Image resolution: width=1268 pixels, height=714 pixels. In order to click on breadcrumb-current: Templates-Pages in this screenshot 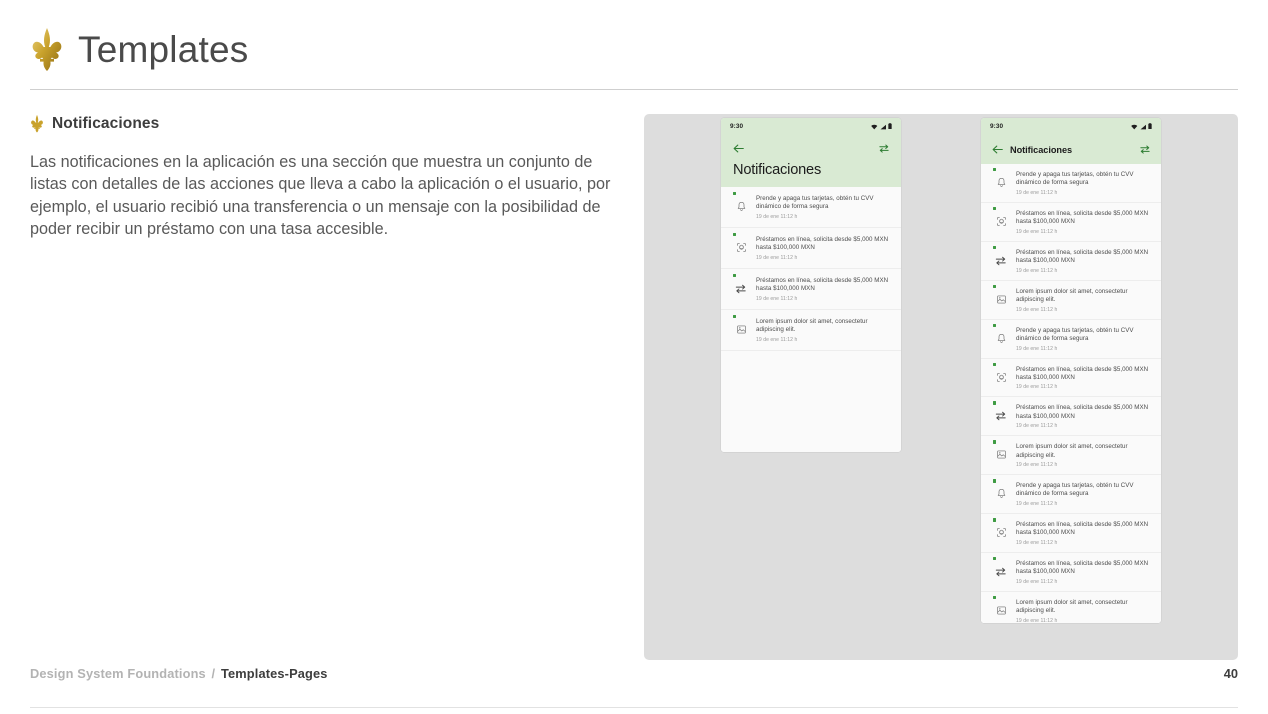, I will do `click(274, 673)`.